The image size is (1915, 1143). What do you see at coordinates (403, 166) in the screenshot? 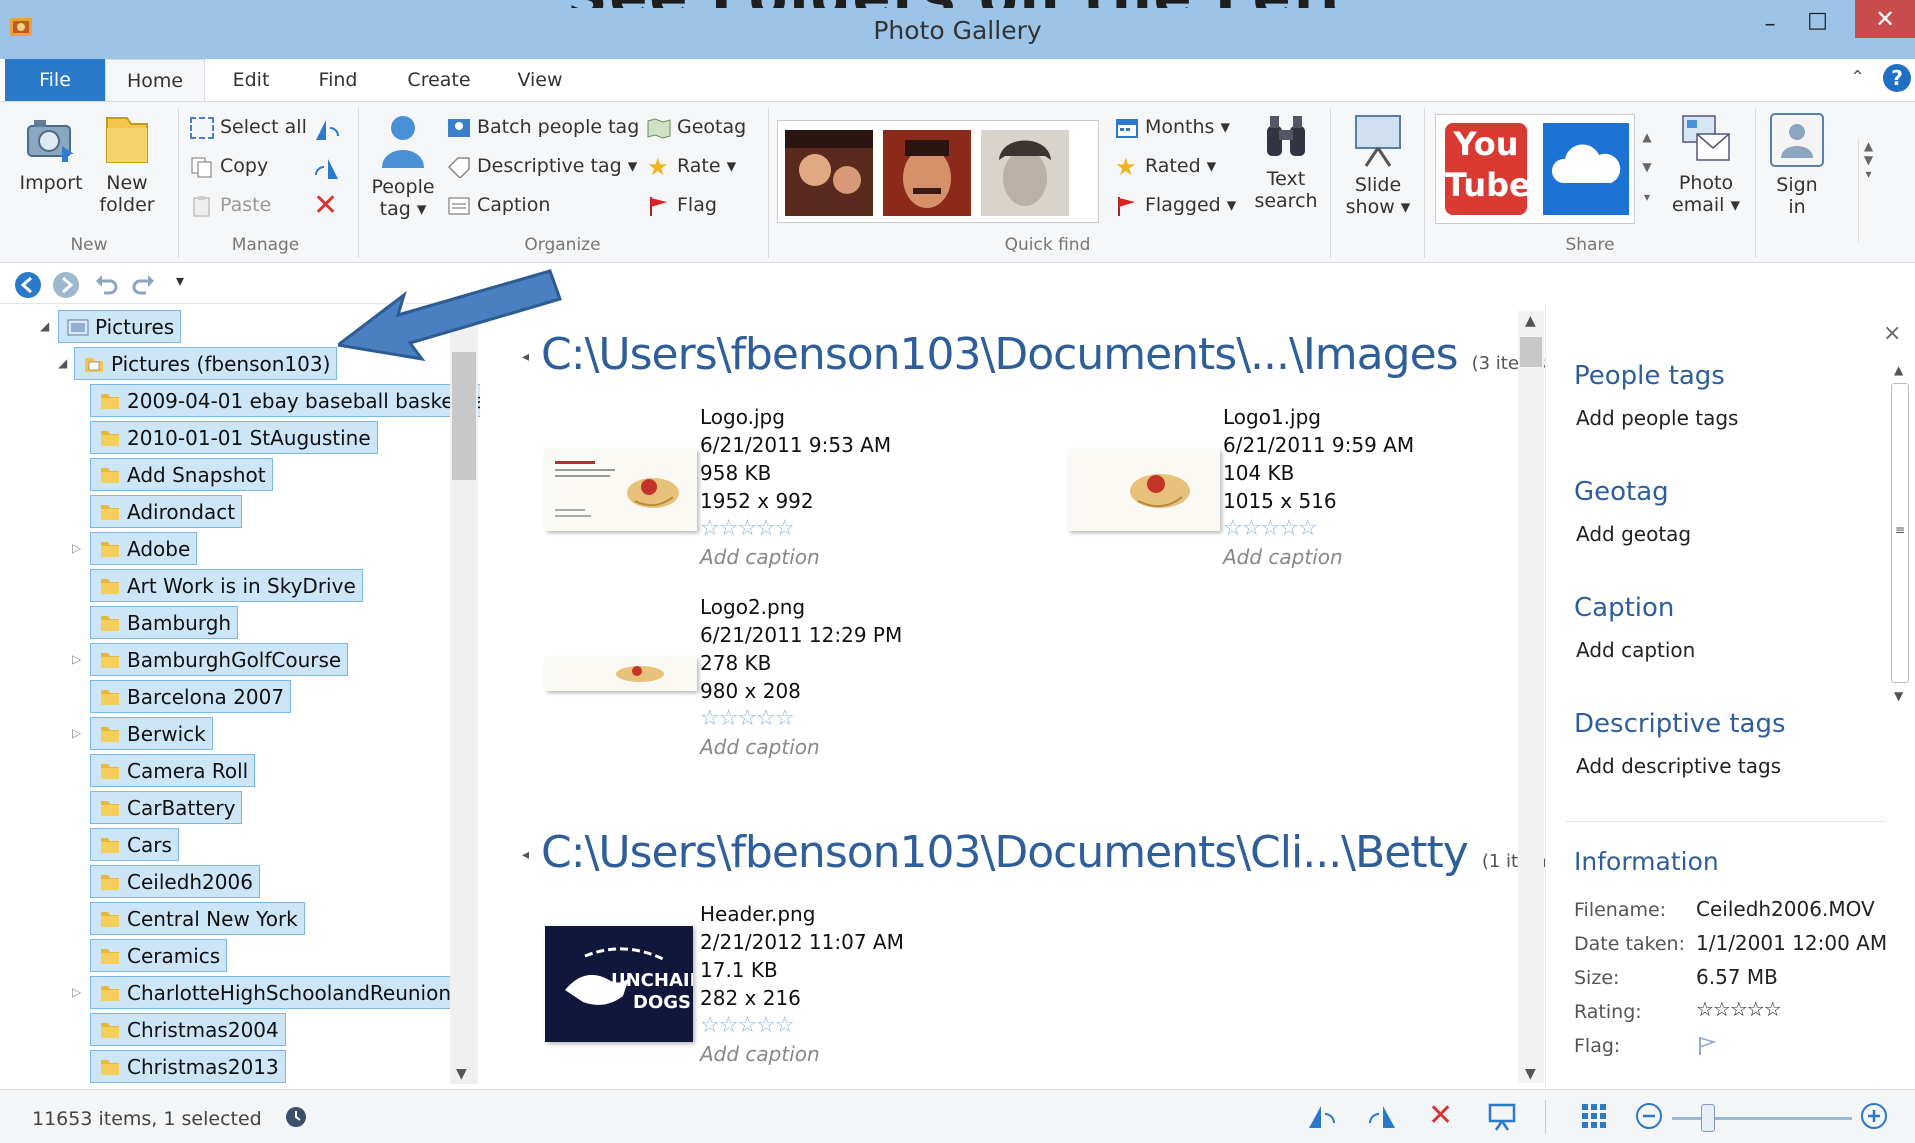
I see `people-tag-button: People tag ▾` at bounding box center [403, 166].